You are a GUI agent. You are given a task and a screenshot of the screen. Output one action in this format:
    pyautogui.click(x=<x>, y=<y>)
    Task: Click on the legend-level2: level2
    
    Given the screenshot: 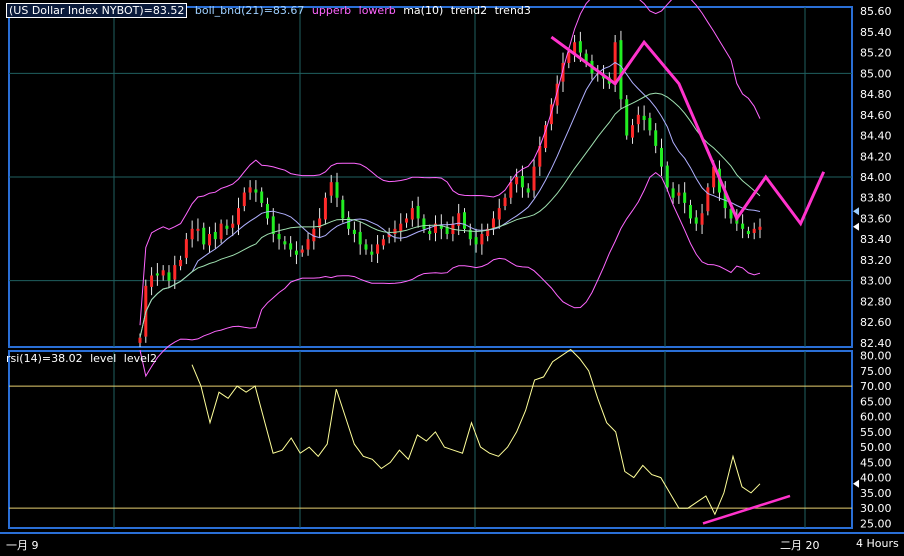 What is the action you would take?
    pyautogui.click(x=140, y=358)
    